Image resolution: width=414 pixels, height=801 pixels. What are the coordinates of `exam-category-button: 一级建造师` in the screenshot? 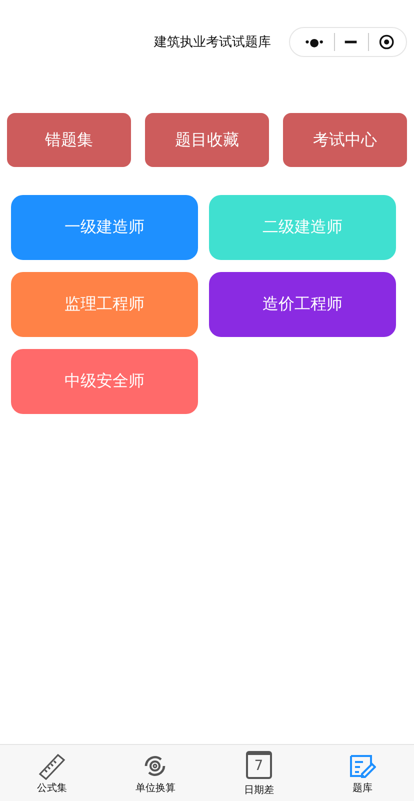 It's located at (104, 227).